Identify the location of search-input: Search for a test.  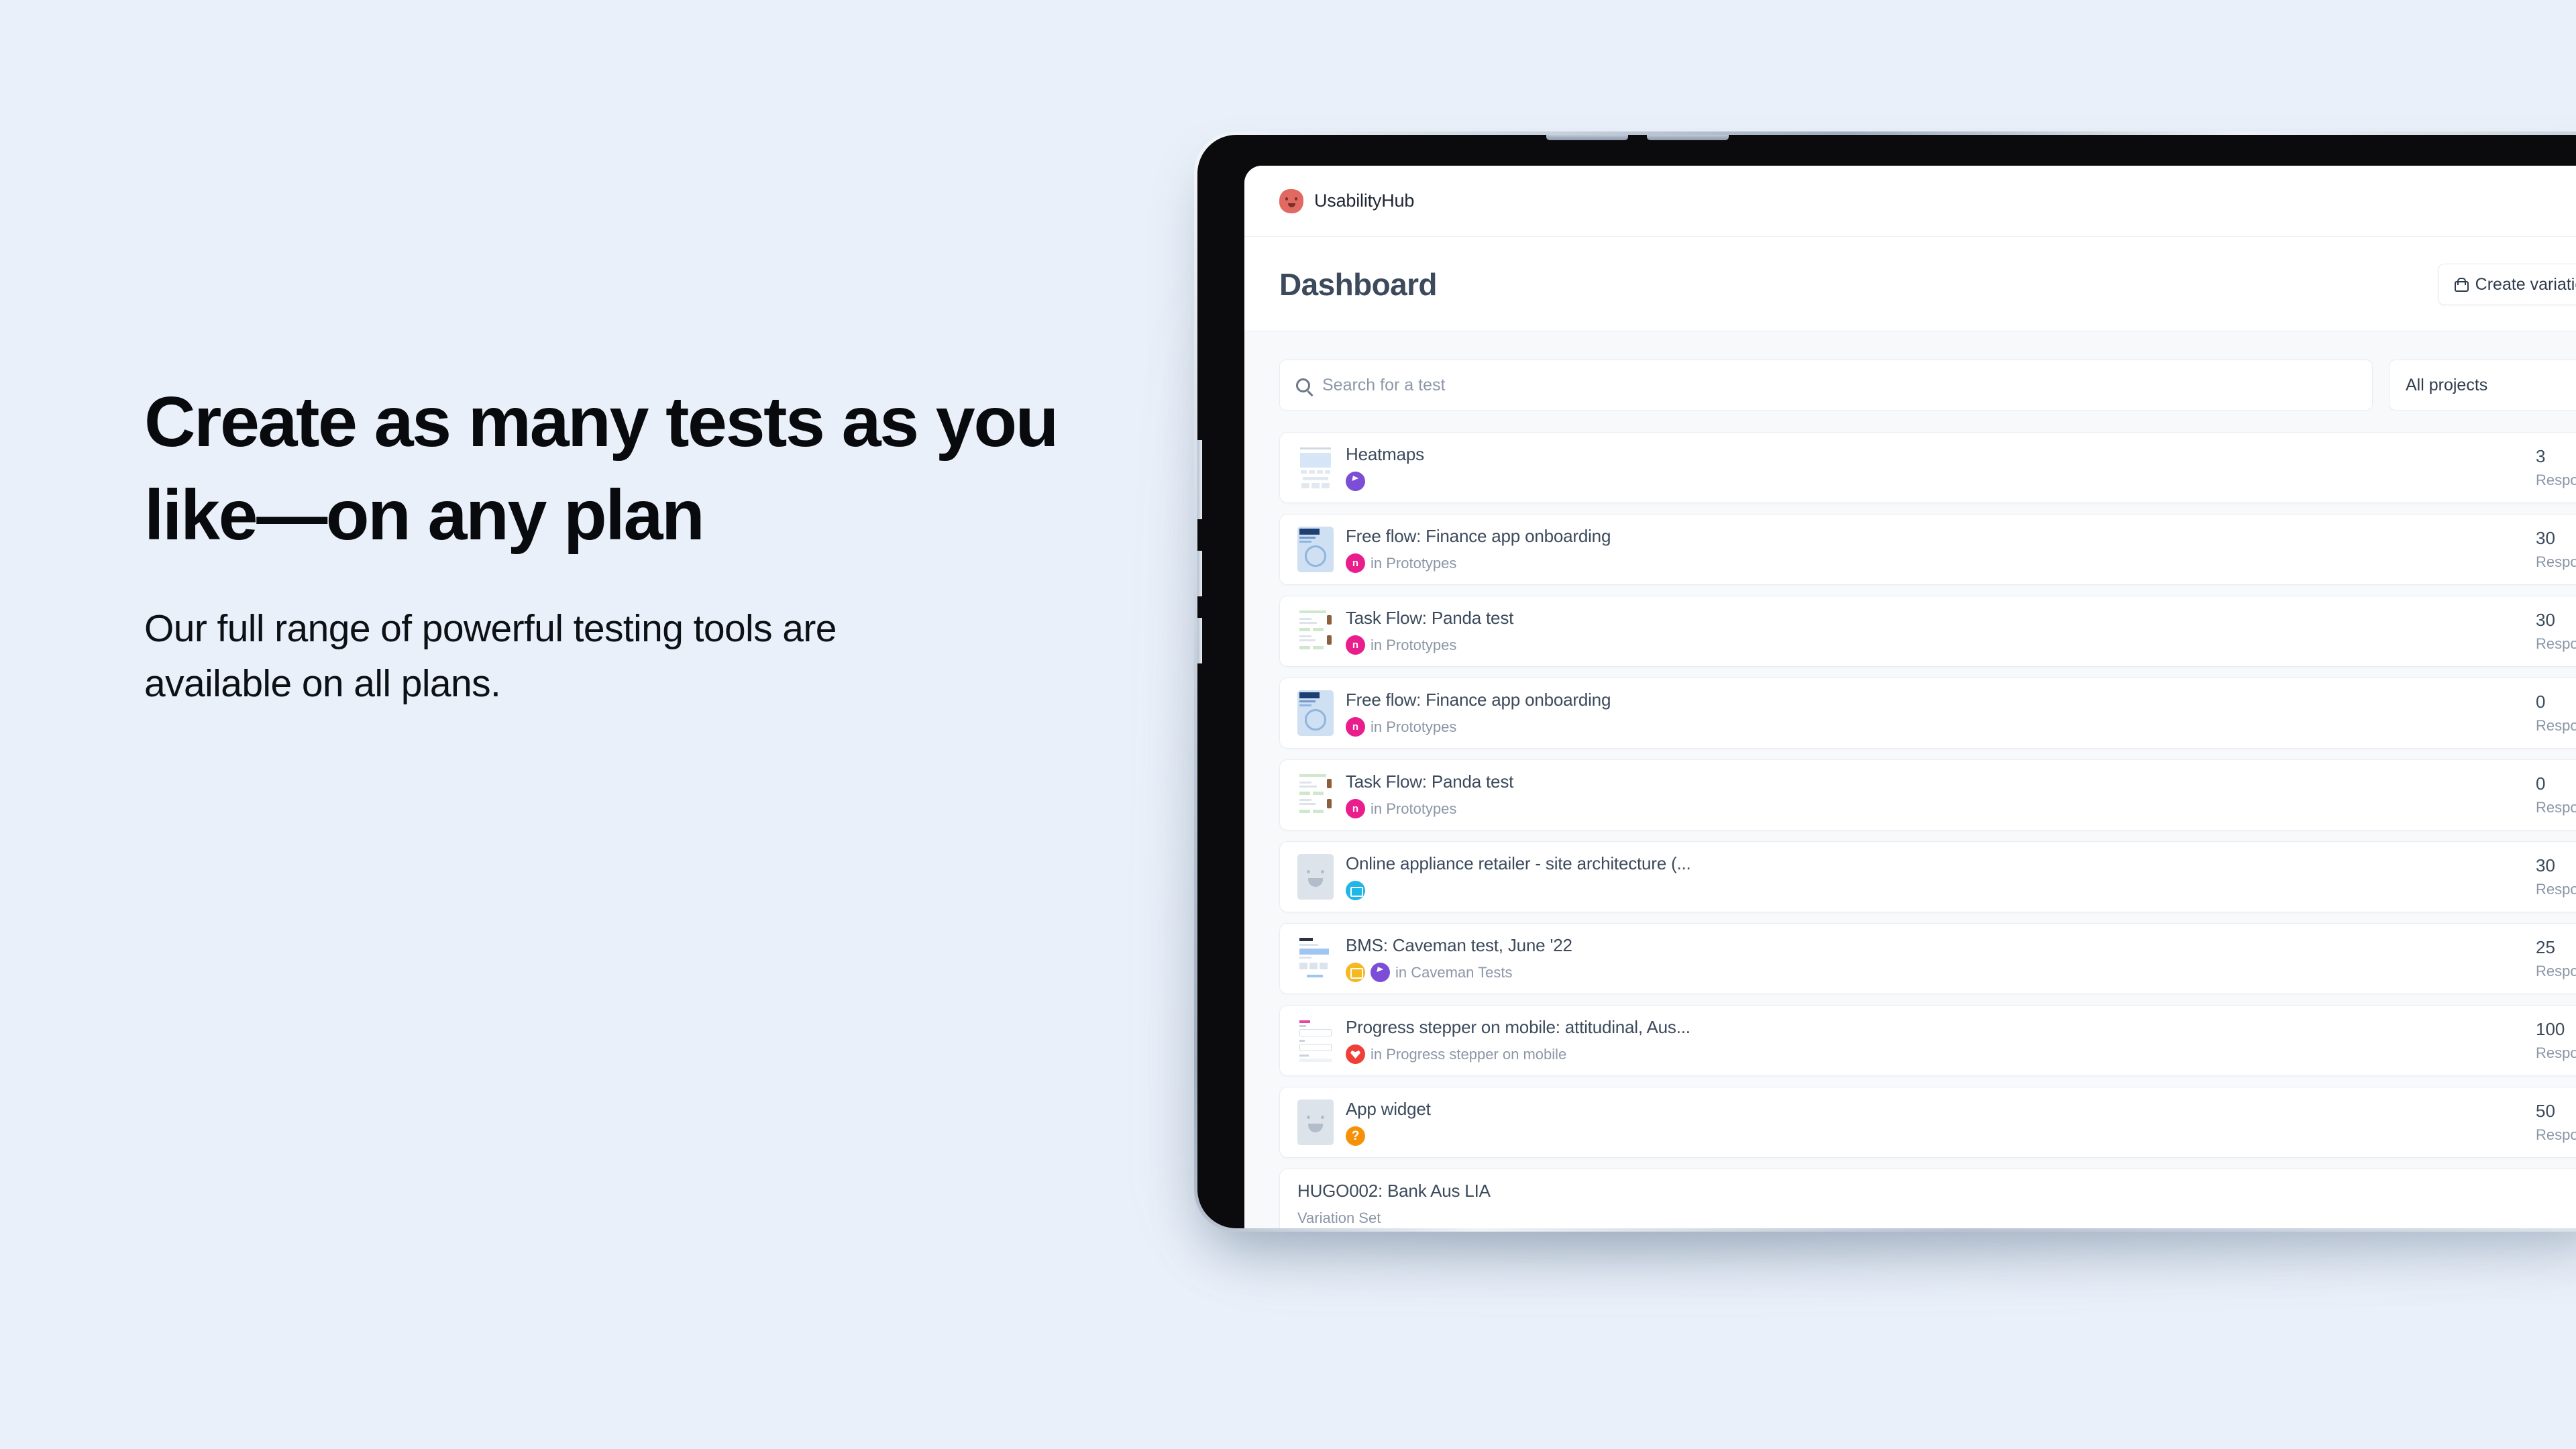
(1826, 385).